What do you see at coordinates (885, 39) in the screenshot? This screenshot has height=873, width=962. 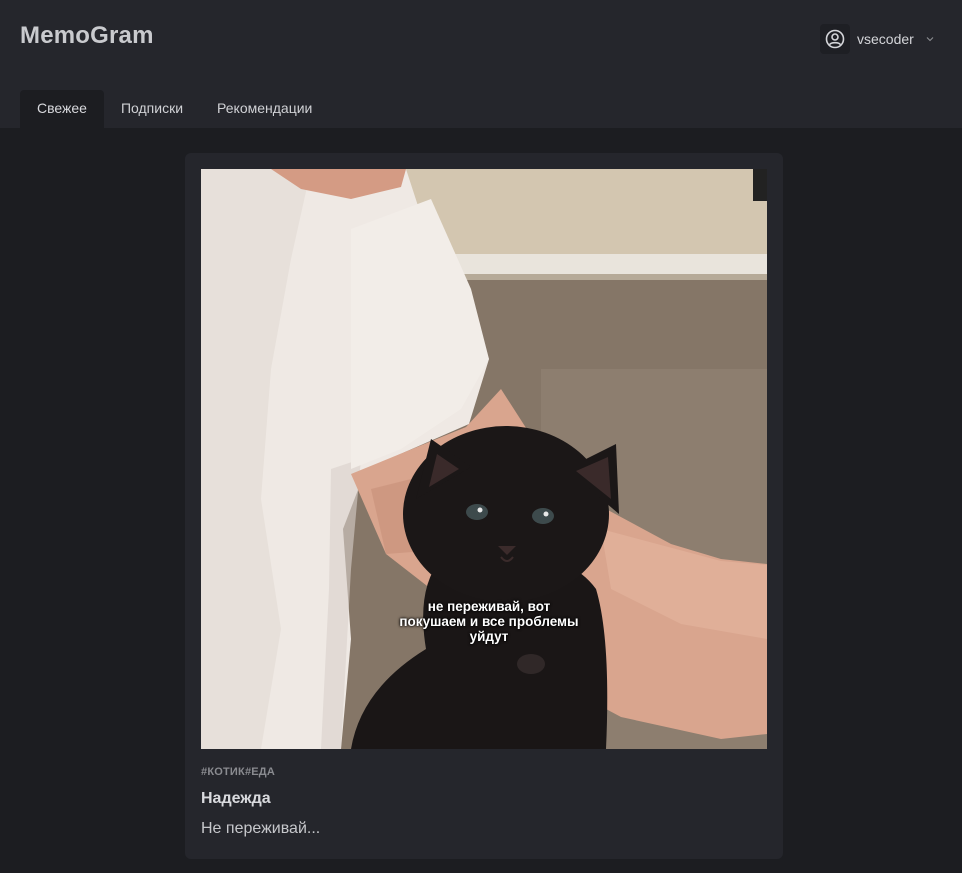 I see `username: vsecoder` at bounding box center [885, 39].